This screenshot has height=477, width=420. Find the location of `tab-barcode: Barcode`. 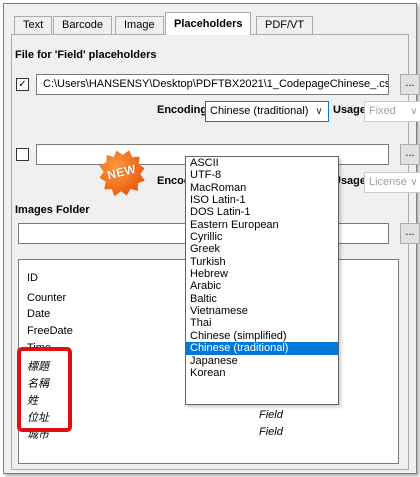

tab-barcode: Barcode is located at coordinates (82, 25).